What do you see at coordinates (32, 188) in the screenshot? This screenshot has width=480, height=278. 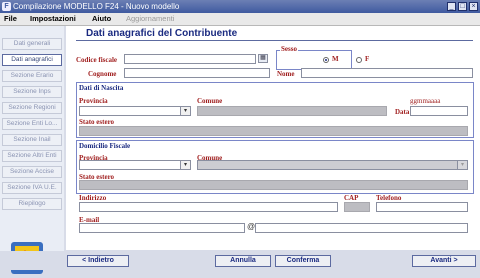 I see `sidebar-item-sezione-iva-ue: Sezione IVA U.E.` at bounding box center [32, 188].